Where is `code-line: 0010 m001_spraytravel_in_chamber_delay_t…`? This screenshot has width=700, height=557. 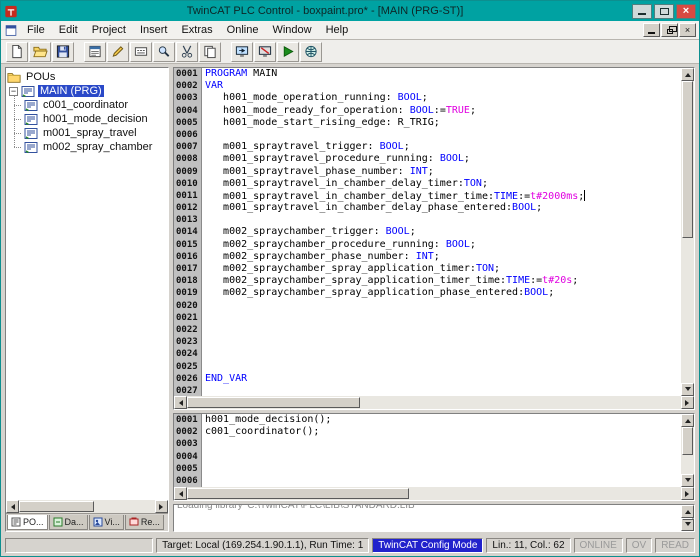 code-line: 0010 m001_spraytravel_in_chamber_delay_t… is located at coordinates (427, 184).